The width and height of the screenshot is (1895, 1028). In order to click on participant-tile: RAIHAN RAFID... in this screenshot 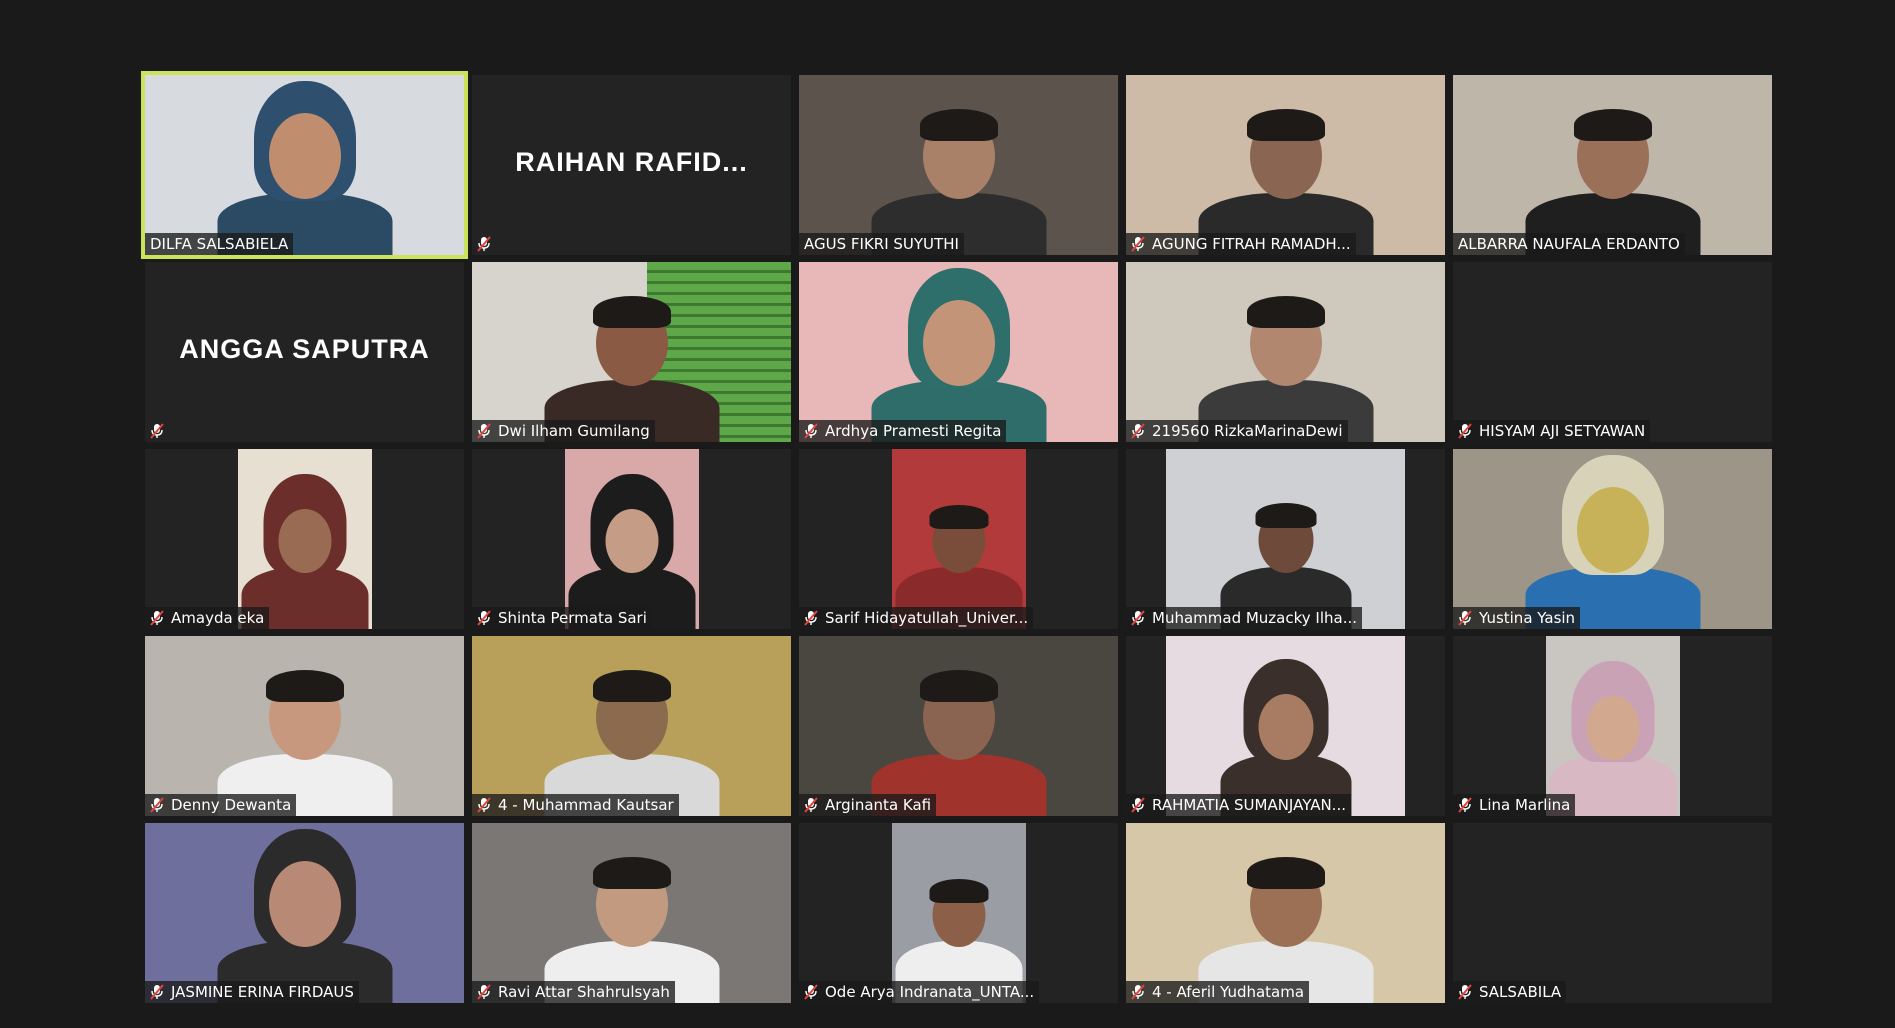, I will do `click(631, 165)`.